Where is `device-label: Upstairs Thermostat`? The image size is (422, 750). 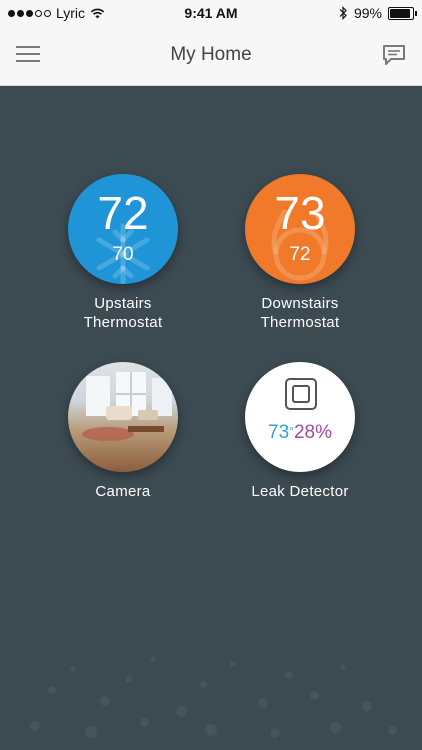
device-label: Upstairs Thermostat is located at coordinates (123, 313).